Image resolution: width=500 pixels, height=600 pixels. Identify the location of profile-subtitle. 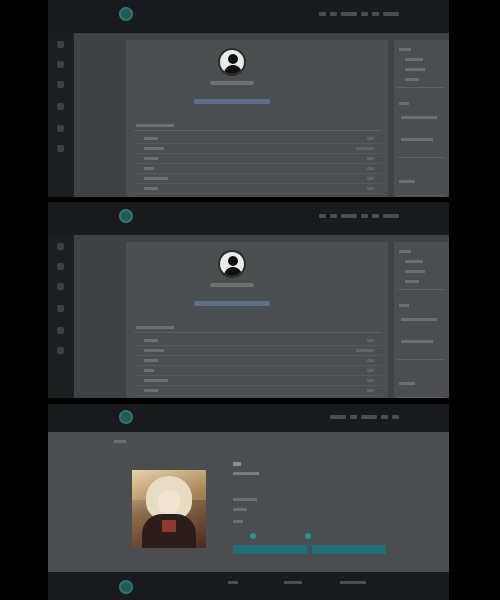
(246, 473).